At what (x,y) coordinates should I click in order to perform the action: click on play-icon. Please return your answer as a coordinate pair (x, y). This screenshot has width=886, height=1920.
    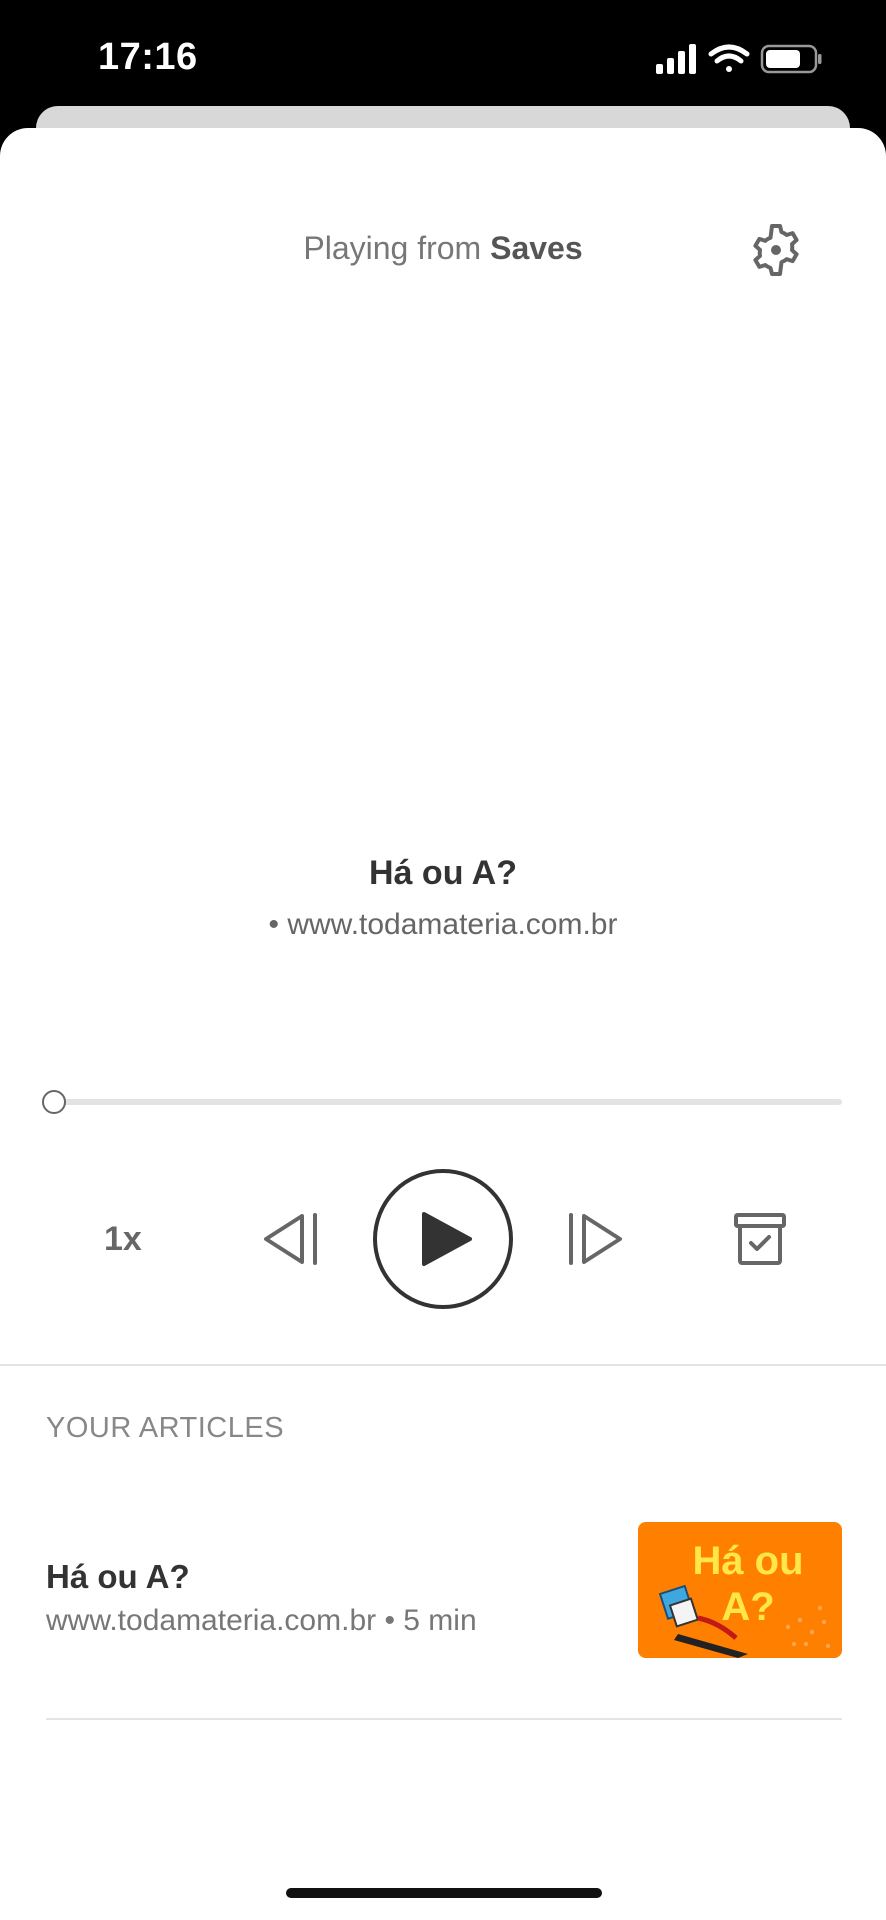
    Looking at the image, I should click on (443, 1239).